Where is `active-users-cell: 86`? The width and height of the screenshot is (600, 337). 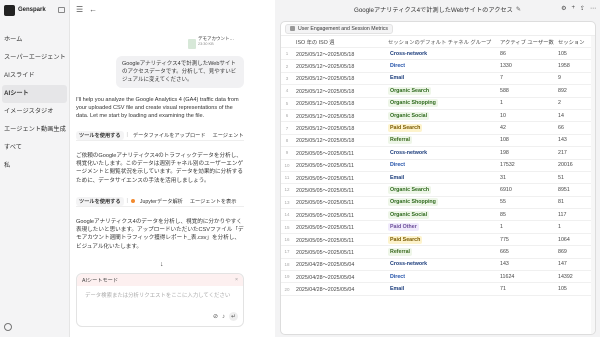 active-users-cell: 86 is located at coordinates (526, 54).